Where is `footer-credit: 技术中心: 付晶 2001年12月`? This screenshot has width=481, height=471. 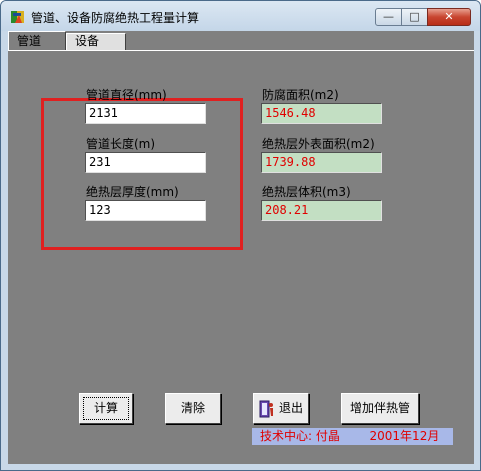 footer-credit: 技术中心: 付晶 2001年12月 is located at coordinates (352, 436).